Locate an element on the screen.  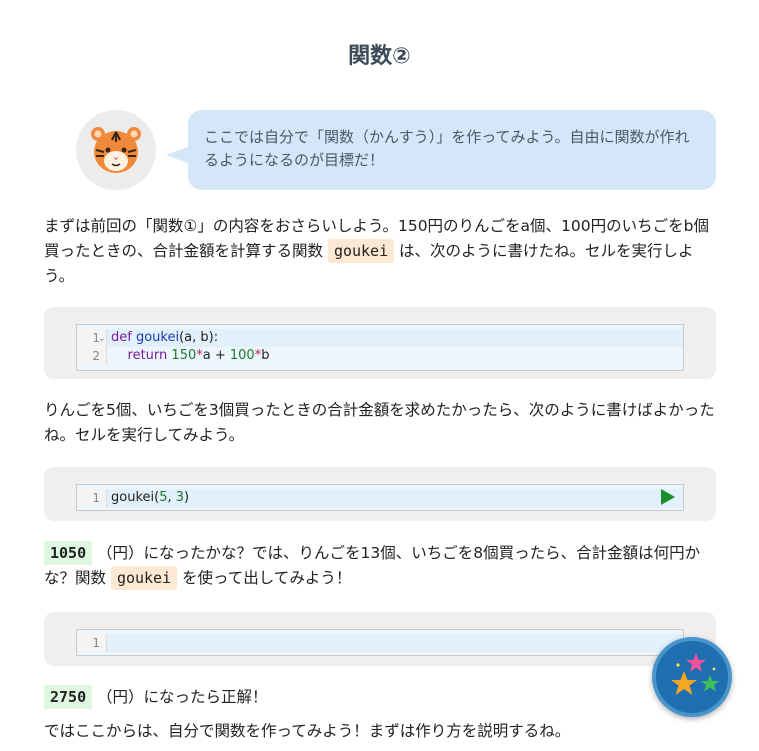
code-line: 1 is located at coordinates (380, 643).